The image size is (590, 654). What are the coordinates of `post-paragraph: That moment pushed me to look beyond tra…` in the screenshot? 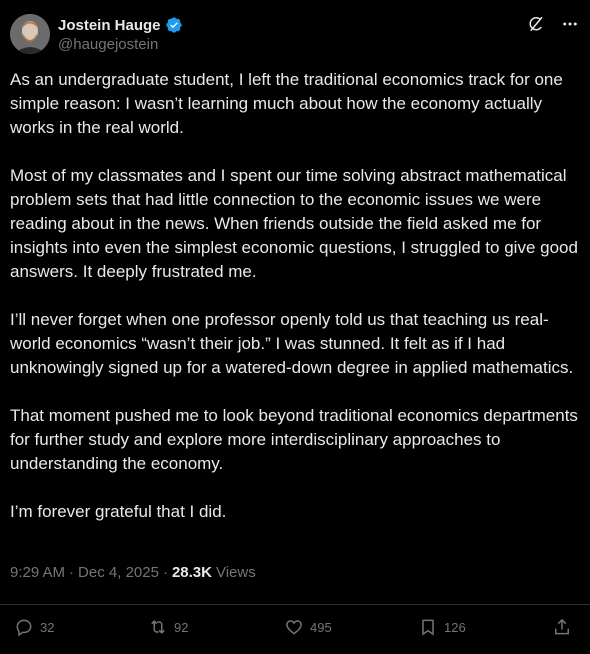 It's located at (294, 439).